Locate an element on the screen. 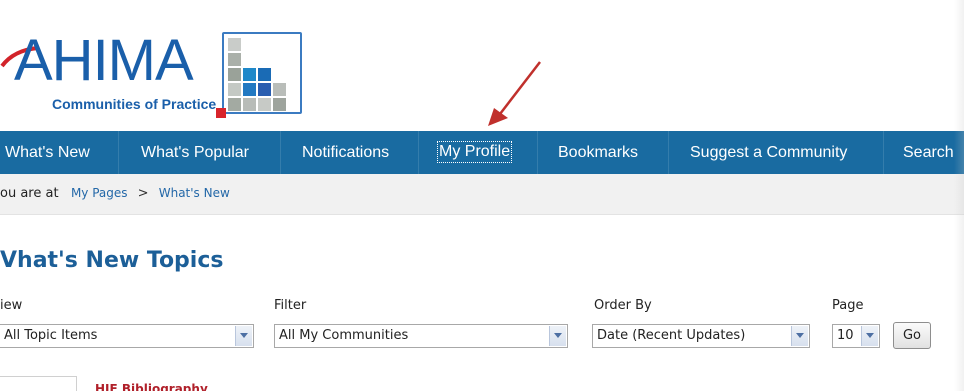 This screenshot has height=391, width=964. ahima-logo: AHIMA Communities of Practice is located at coordinates (155, 71).